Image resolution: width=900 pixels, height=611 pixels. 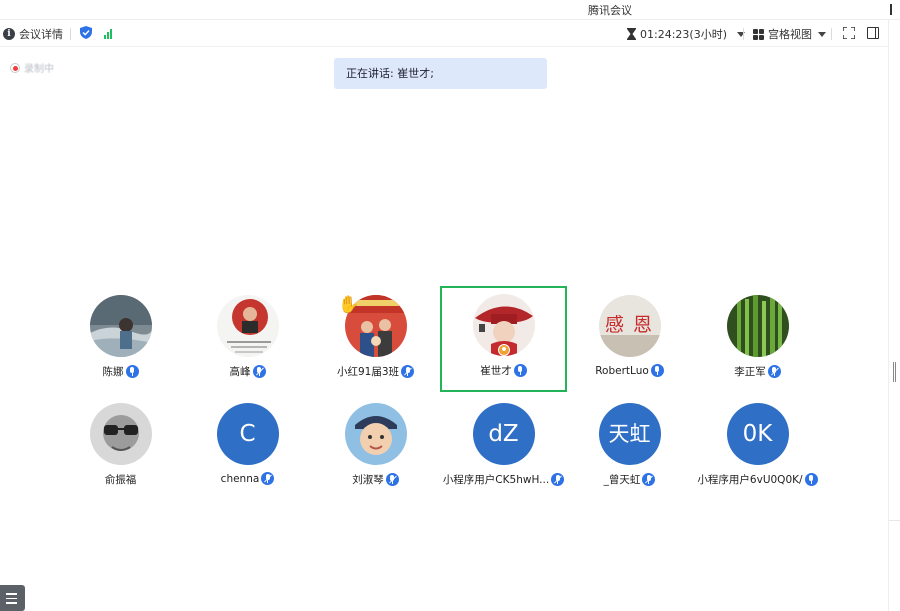 I want to click on participant-tile: 0K 小程序用户6vU0Q0K/, so click(x=757, y=448).